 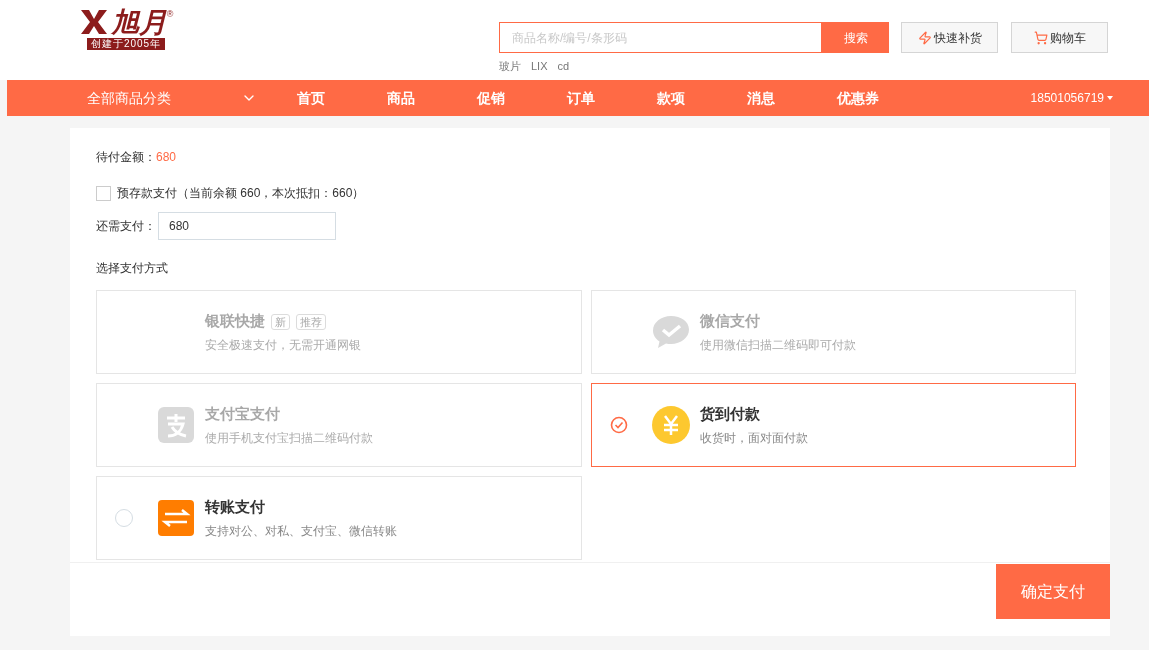 What do you see at coordinates (753, 438) in the screenshot?
I see `payment-description: 收货时，面对面付款` at bounding box center [753, 438].